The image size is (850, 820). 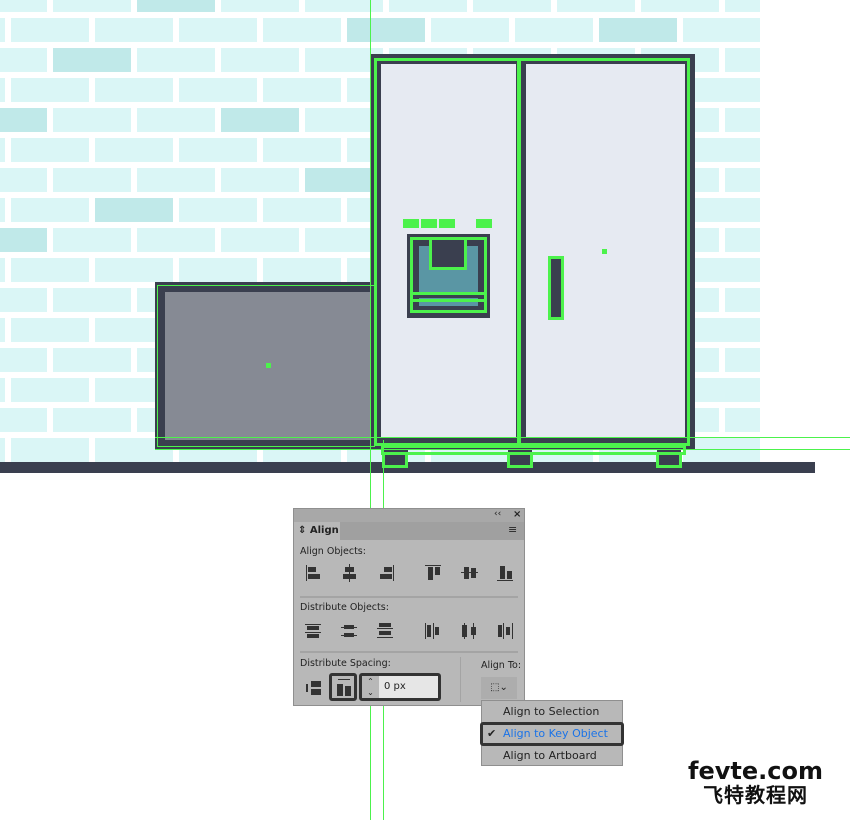 What do you see at coordinates (333, 551) in the screenshot?
I see `align-objects-label: Align Objects:` at bounding box center [333, 551].